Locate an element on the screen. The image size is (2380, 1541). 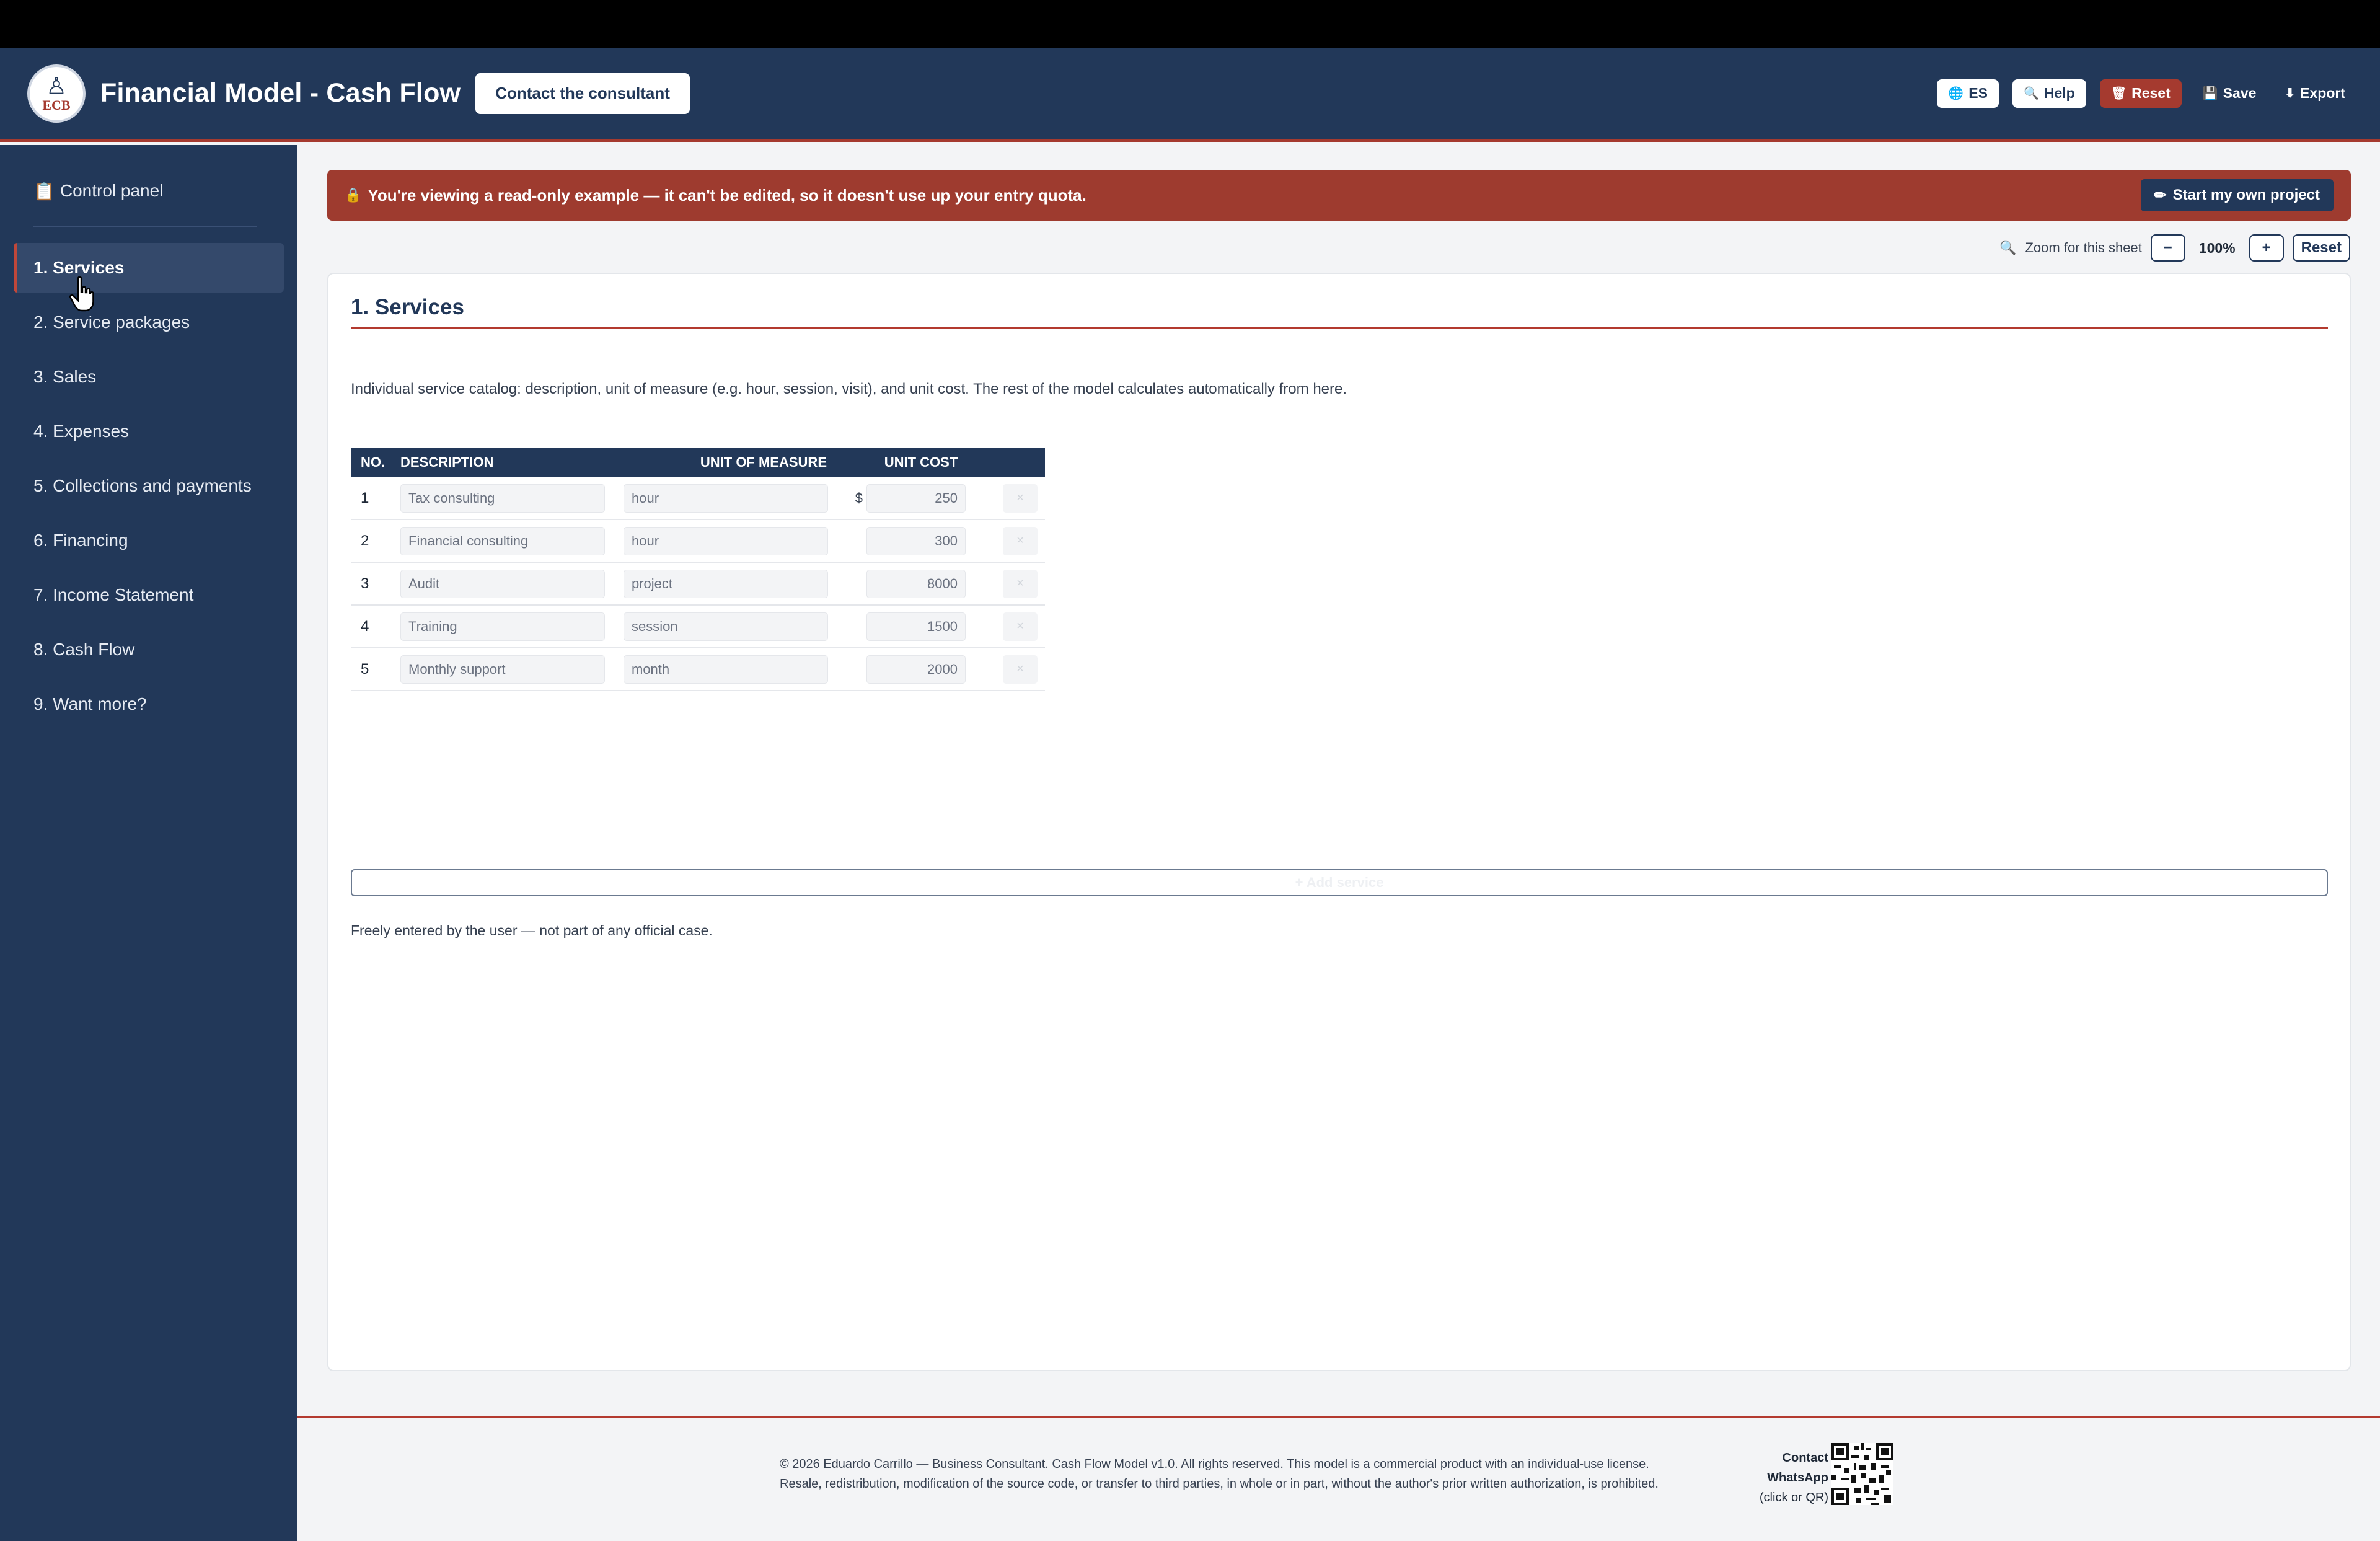
export-button: ⬇ Export is located at coordinates (2315, 93).